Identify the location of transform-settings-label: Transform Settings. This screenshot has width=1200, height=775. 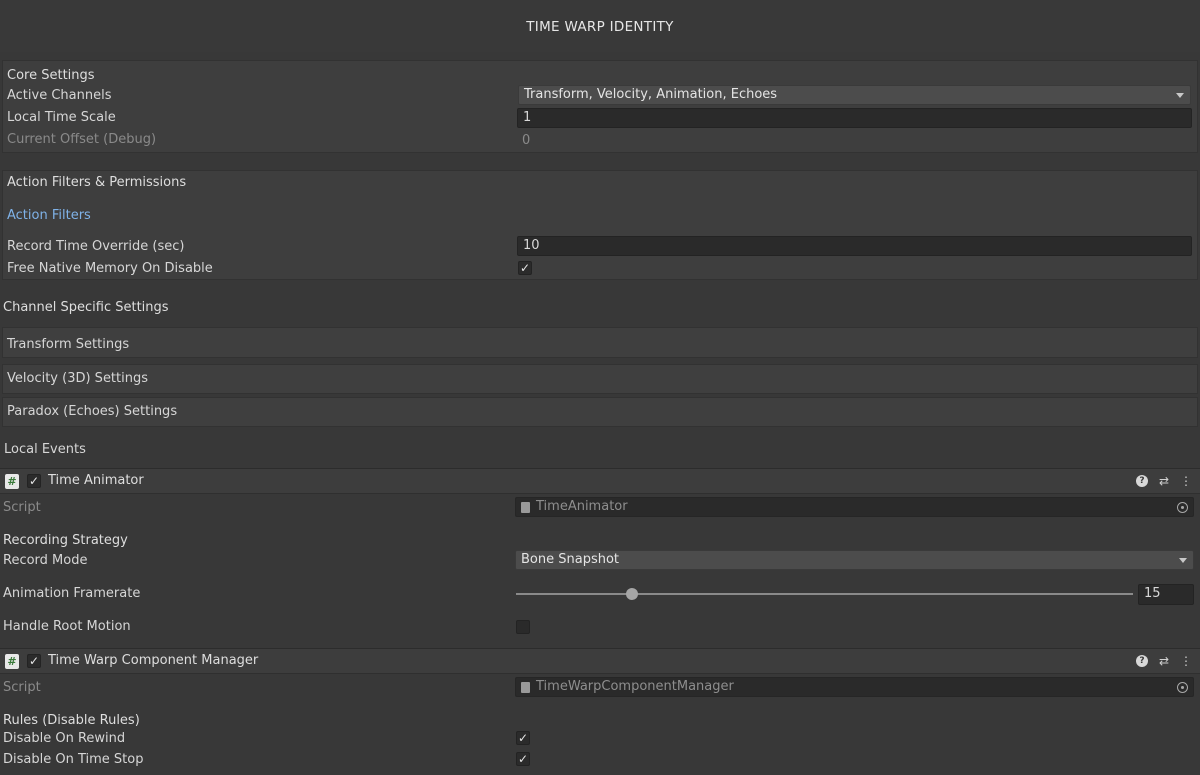
(68, 344).